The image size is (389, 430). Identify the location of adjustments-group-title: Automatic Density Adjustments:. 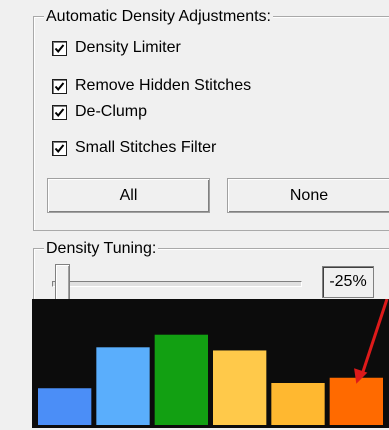
(158, 17).